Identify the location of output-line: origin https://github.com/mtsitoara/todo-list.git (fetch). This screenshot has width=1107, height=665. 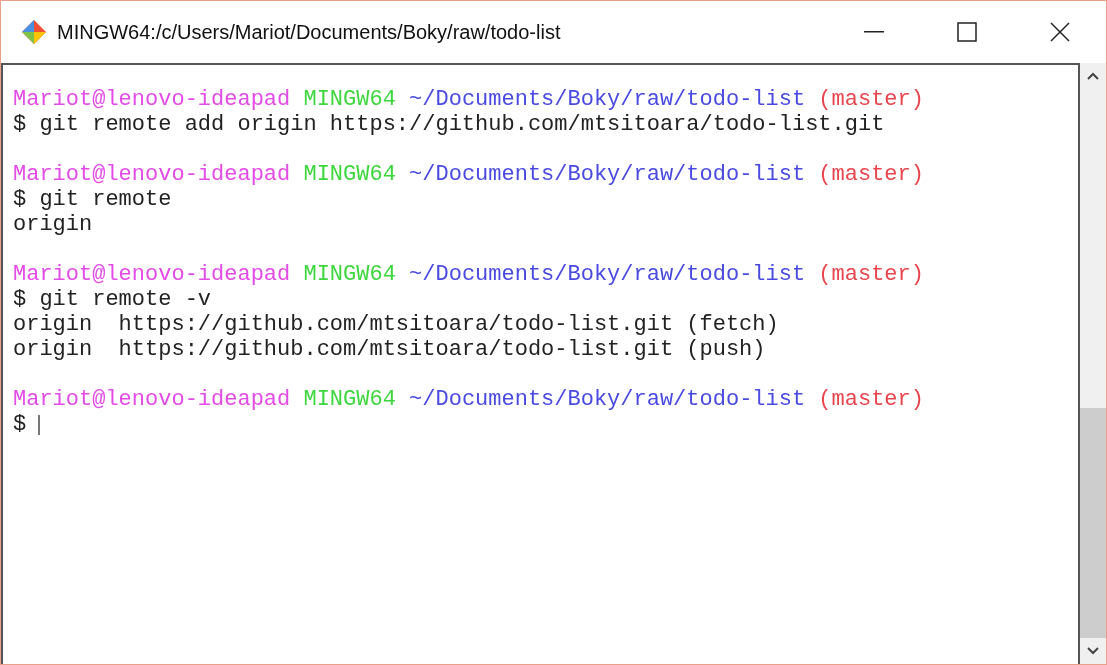
(396, 324).